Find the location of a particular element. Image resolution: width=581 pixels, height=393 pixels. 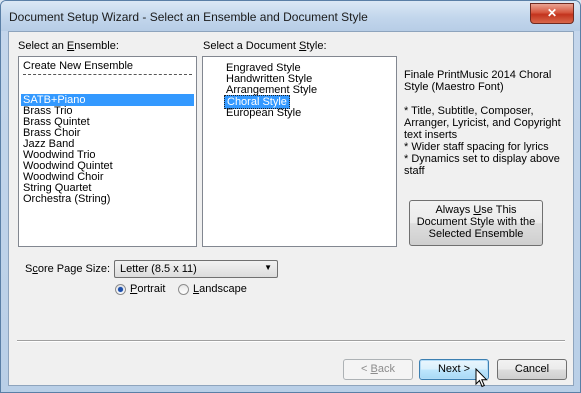

footer-divider is located at coordinates (291, 341).